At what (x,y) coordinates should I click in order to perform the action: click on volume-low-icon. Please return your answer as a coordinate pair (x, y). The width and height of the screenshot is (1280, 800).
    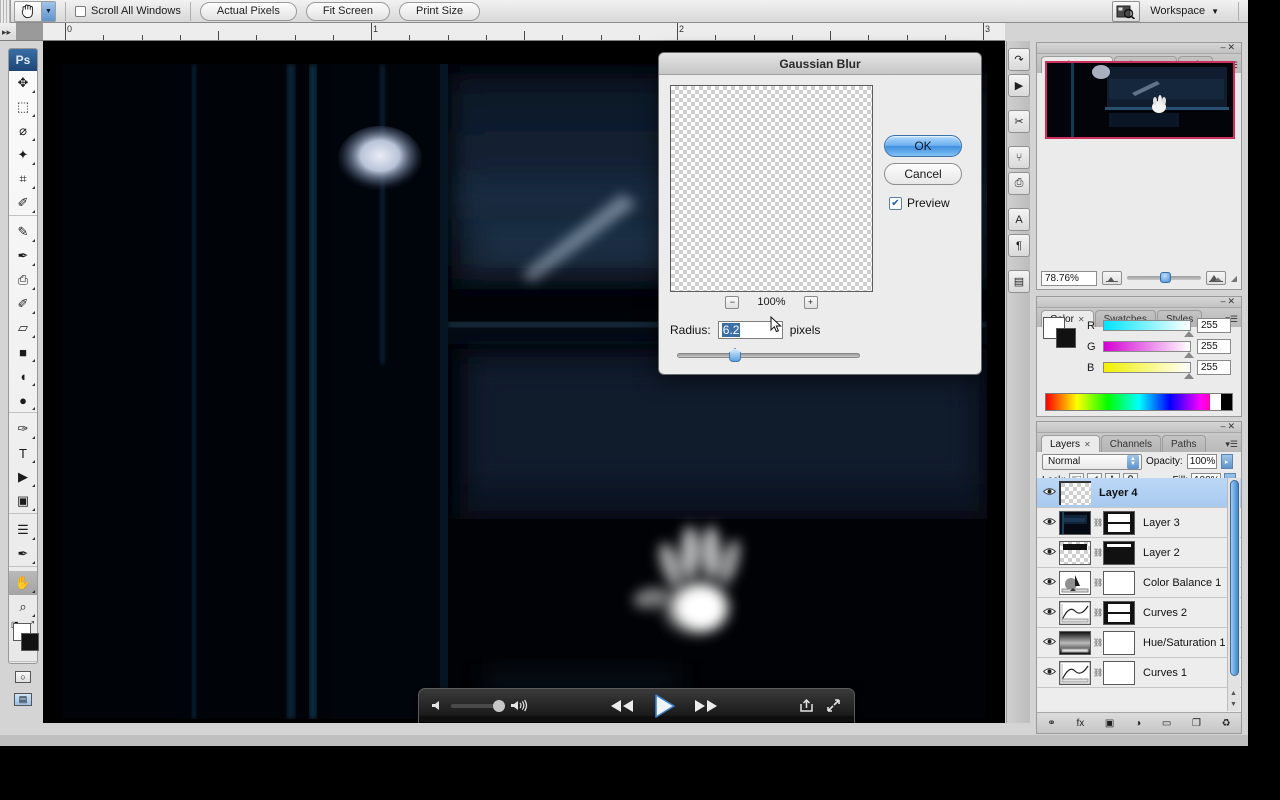
    Looking at the image, I should click on (438, 705).